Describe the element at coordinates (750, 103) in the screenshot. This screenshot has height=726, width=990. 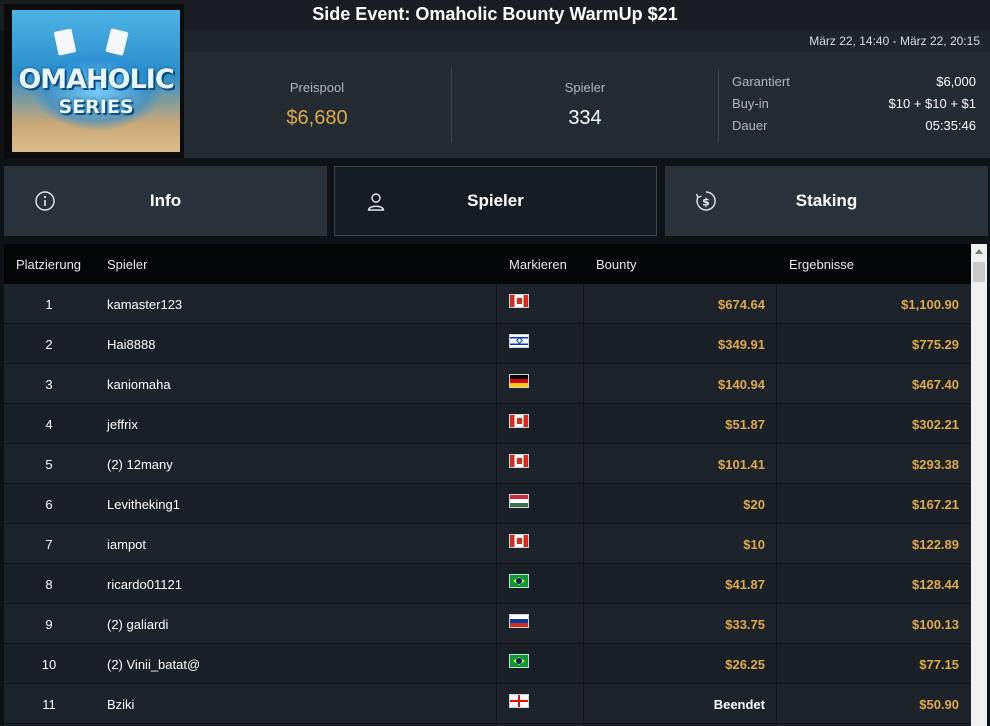
I see `detail-label: Buy-in` at that location.